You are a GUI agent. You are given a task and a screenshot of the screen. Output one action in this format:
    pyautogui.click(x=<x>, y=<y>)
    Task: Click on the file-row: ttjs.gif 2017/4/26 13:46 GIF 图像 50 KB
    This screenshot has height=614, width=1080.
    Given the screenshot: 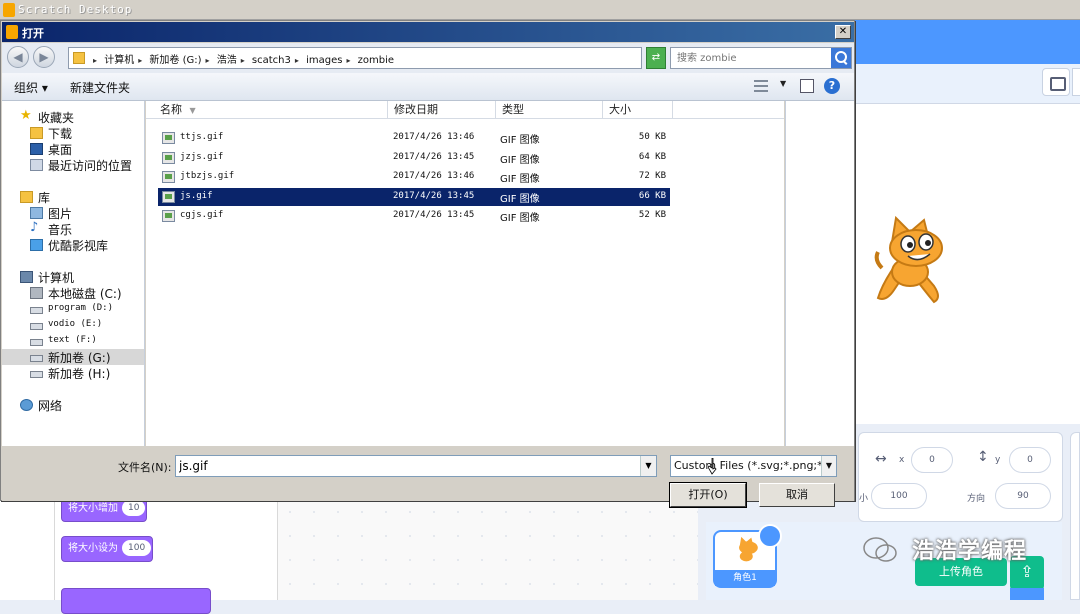 What is the action you would take?
    pyautogui.click(x=414, y=138)
    